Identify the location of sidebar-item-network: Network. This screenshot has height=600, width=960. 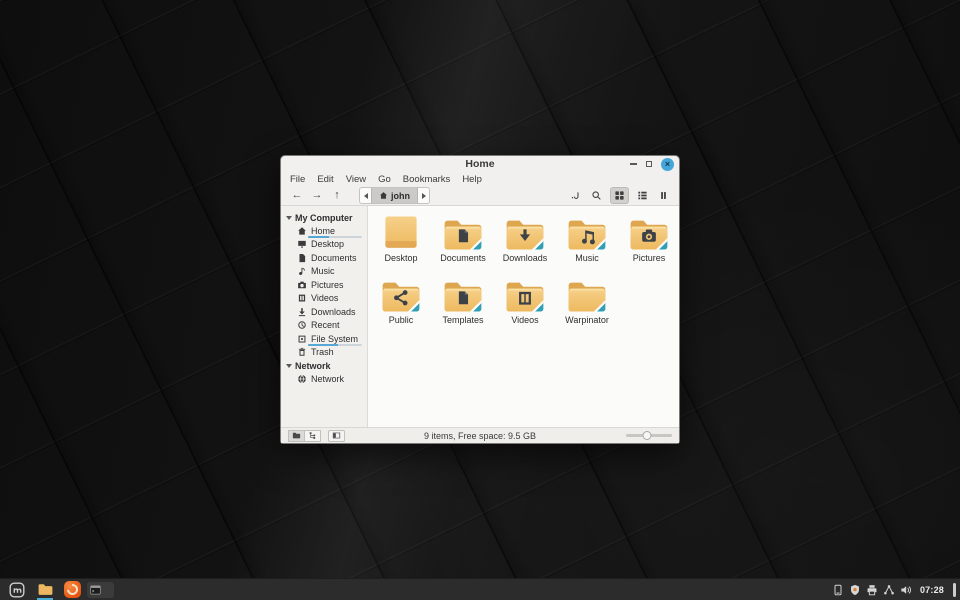
(324, 379).